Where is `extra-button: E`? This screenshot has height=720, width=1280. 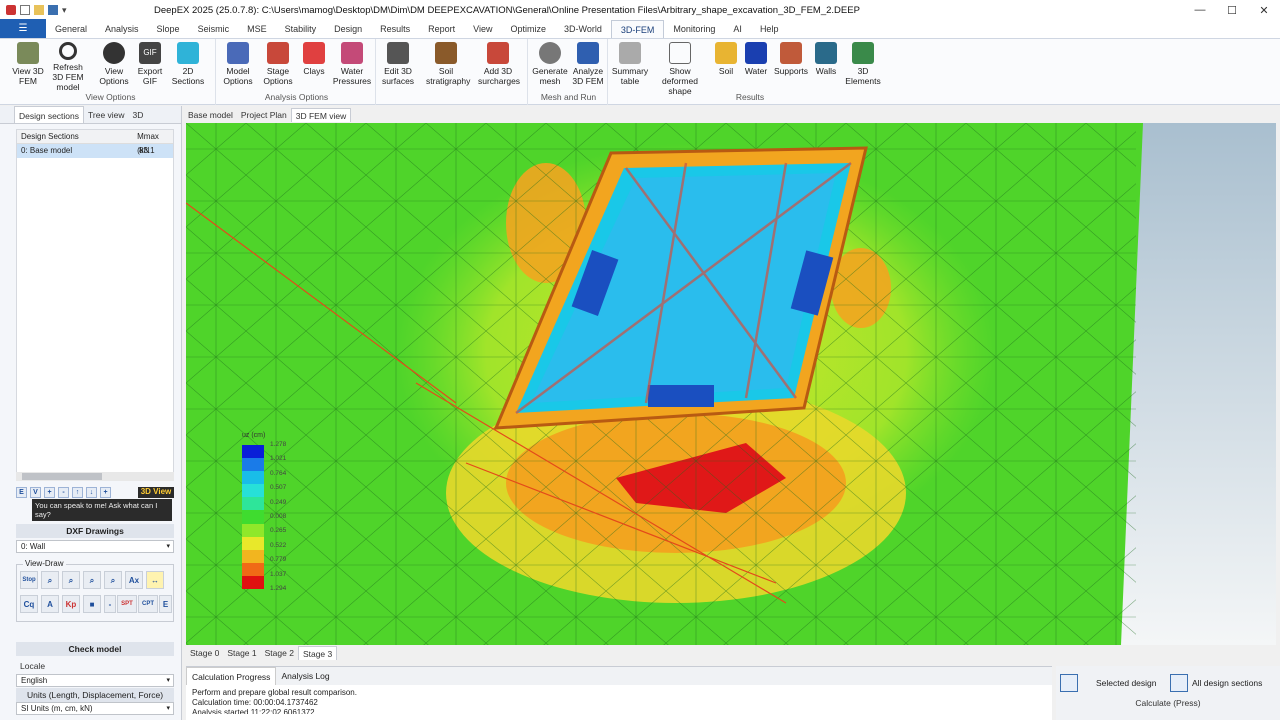 extra-button: E is located at coordinates (165, 604).